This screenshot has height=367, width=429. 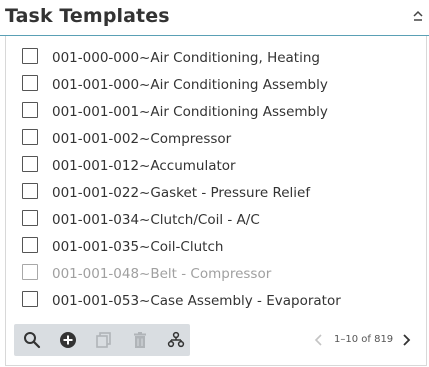 I want to click on search-icon, so click(x=32, y=340).